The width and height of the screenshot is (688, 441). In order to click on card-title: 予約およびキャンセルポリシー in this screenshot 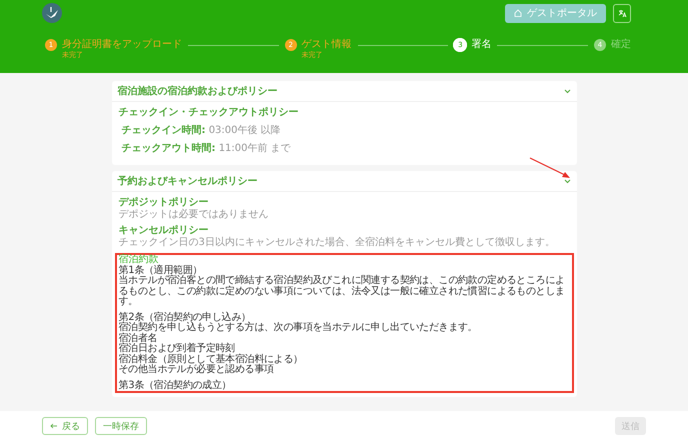, I will do `click(188, 181)`.